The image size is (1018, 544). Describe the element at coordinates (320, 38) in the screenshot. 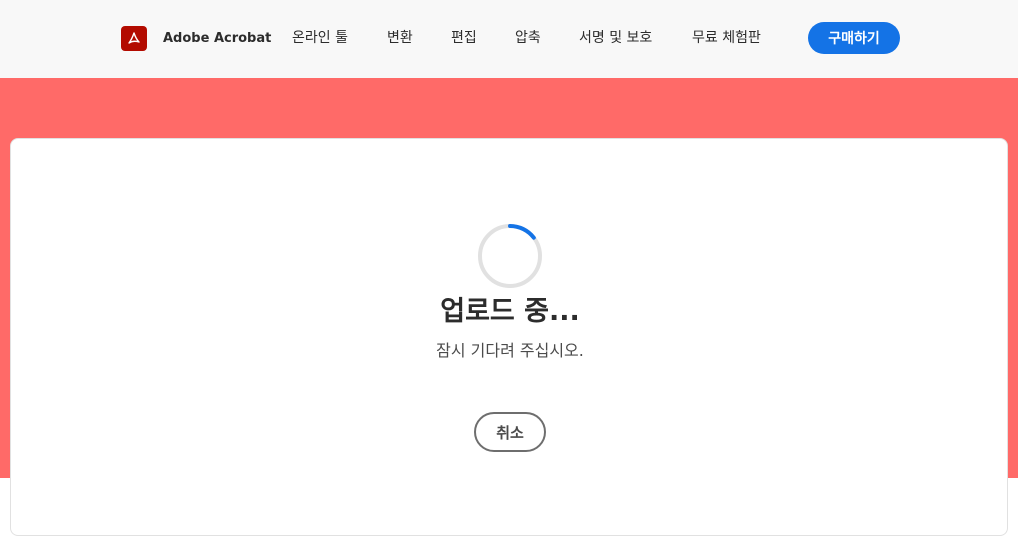

I see `nav-item-online-tools: 온라인 툴` at that location.